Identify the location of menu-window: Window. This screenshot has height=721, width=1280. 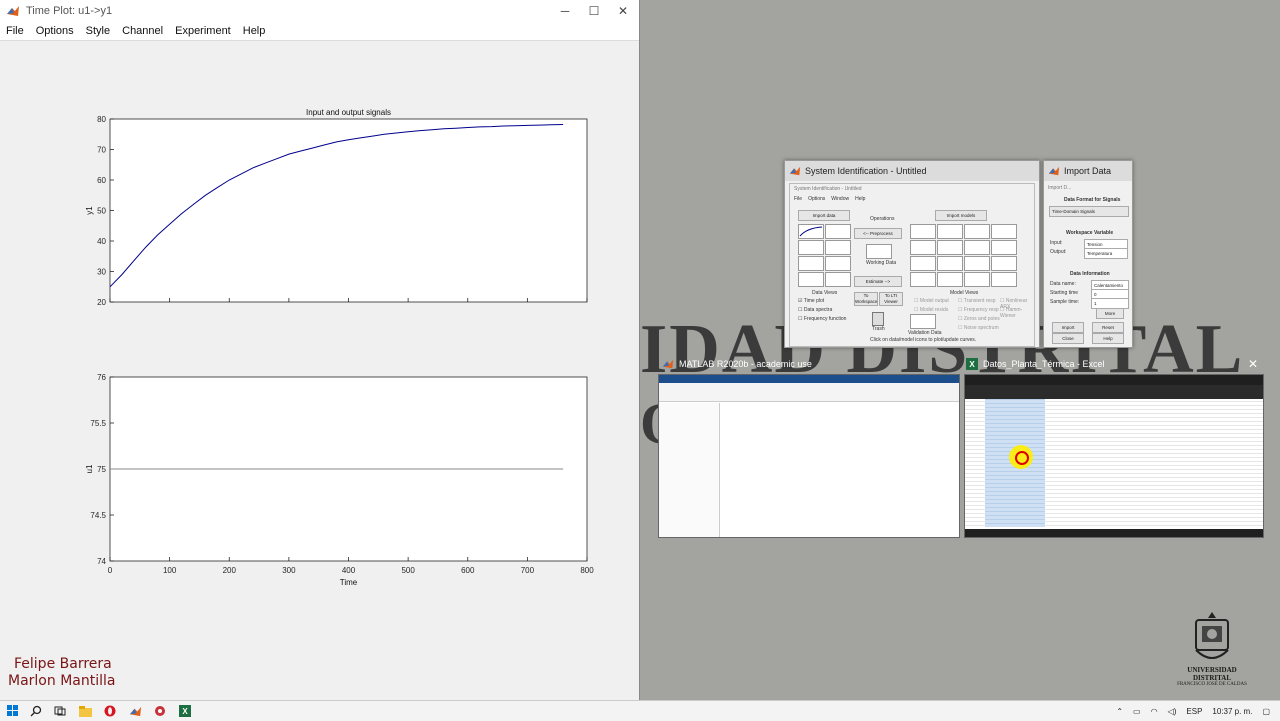
(840, 199).